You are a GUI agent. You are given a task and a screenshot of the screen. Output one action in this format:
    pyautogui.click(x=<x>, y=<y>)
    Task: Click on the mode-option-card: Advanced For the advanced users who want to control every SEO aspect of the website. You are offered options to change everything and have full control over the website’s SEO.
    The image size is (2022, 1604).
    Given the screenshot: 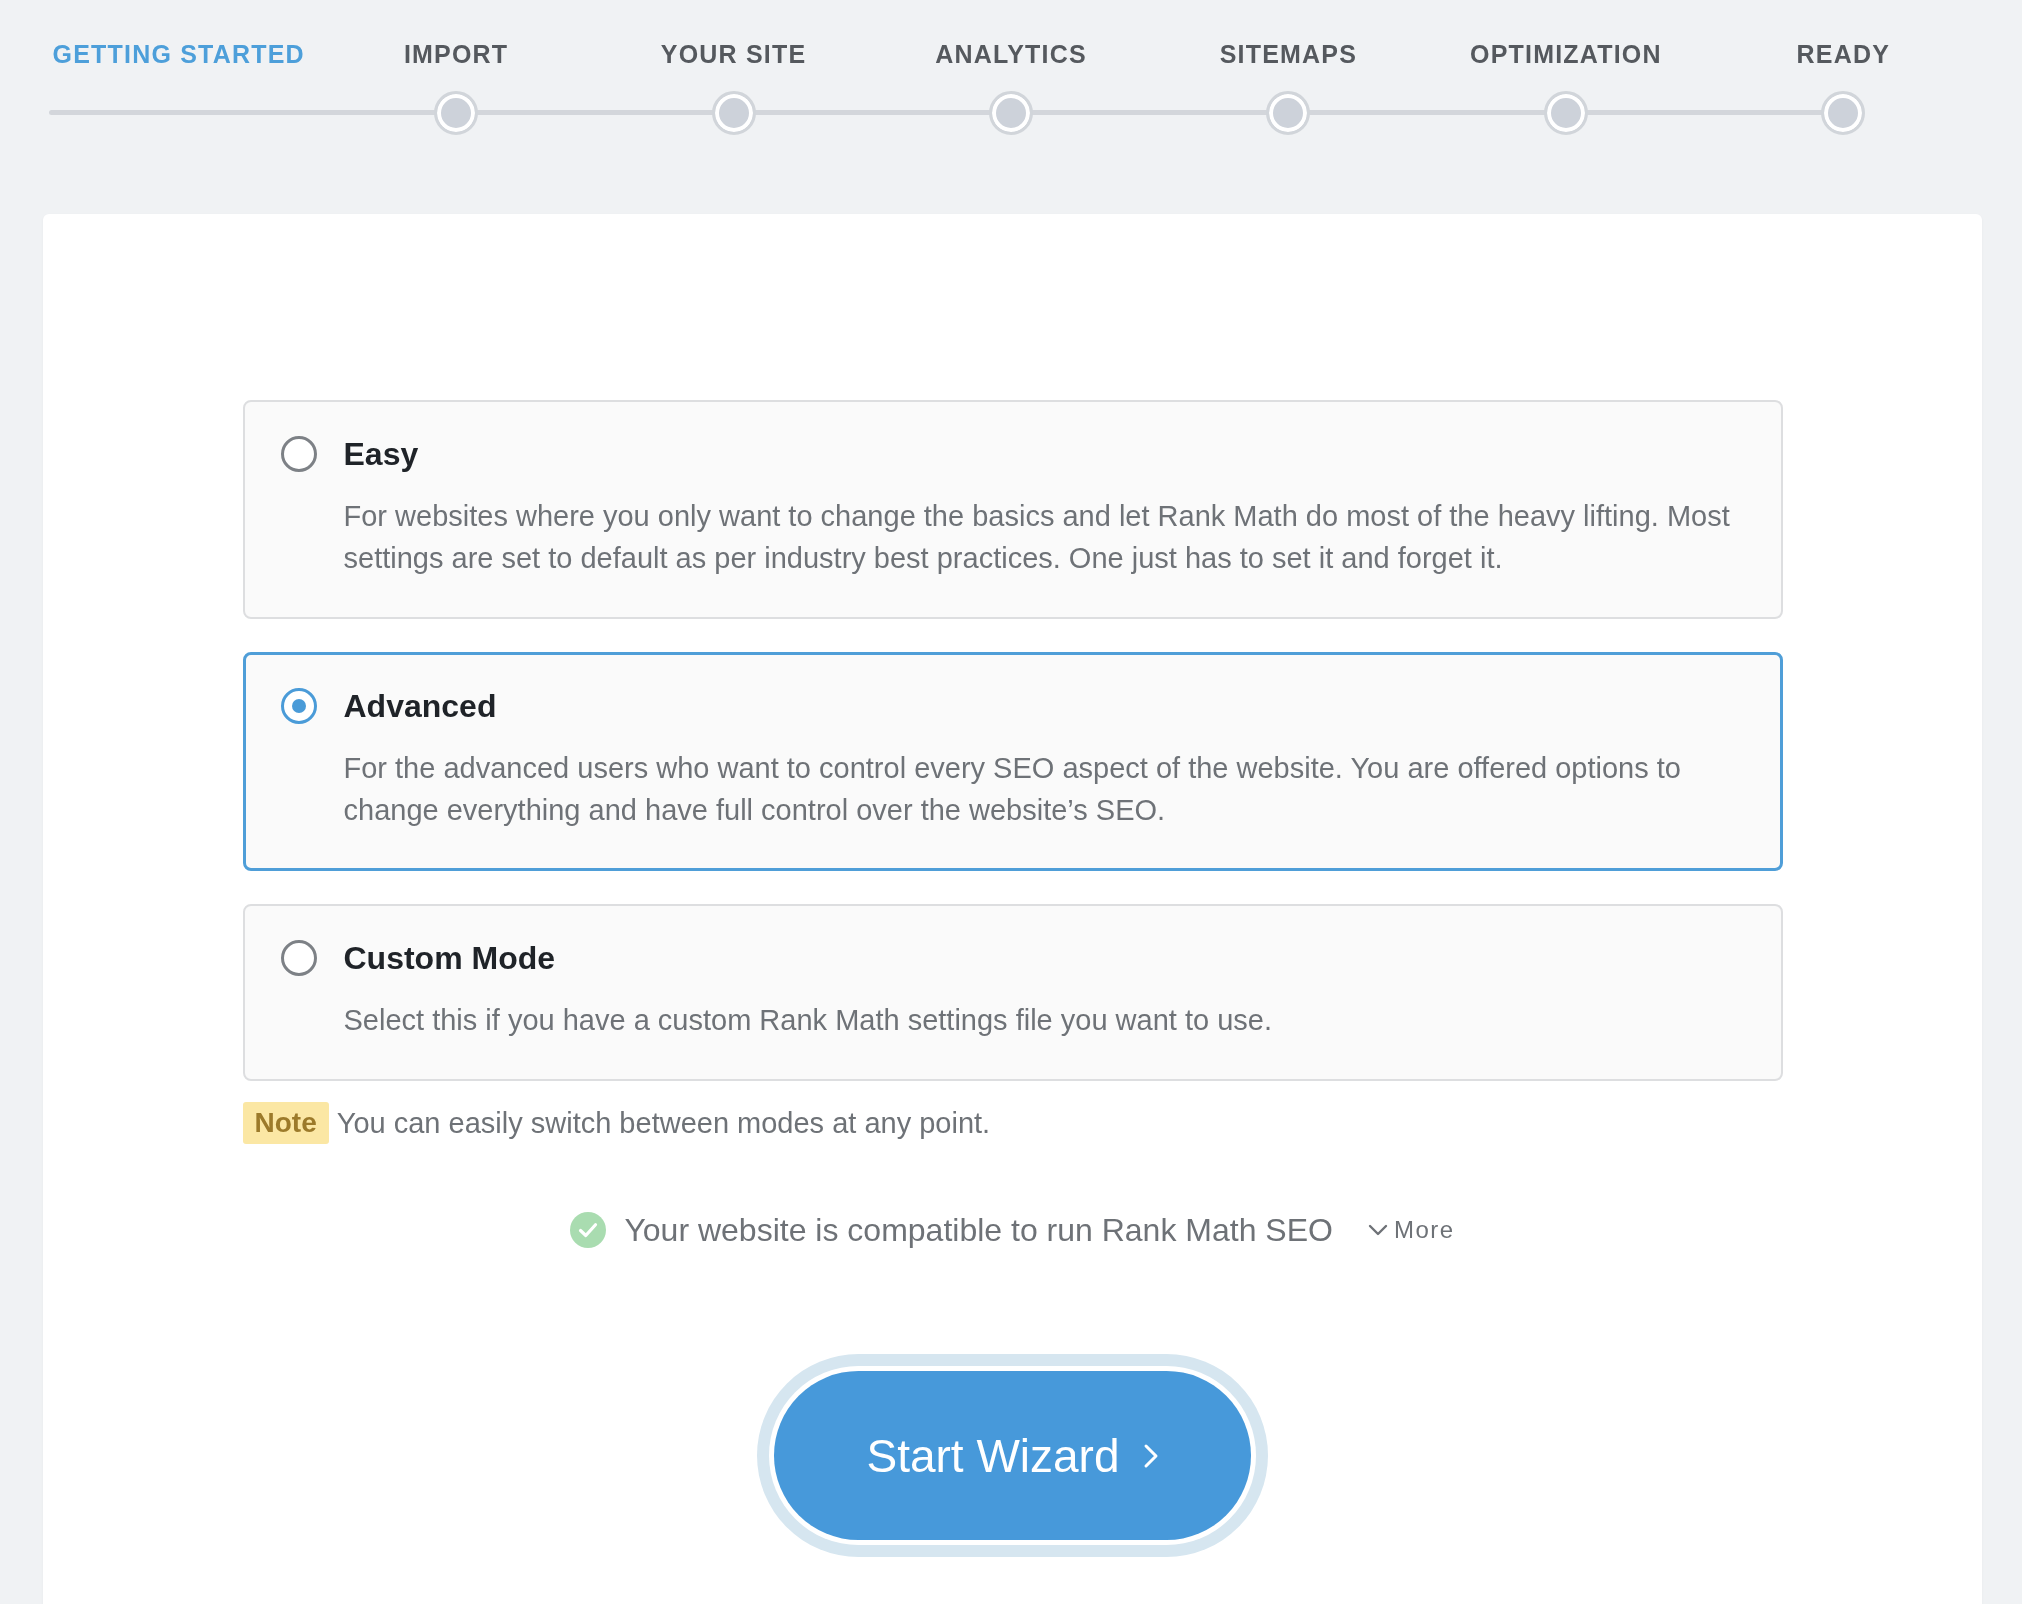 What is the action you would take?
    pyautogui.click(x=1012, y=761)
    